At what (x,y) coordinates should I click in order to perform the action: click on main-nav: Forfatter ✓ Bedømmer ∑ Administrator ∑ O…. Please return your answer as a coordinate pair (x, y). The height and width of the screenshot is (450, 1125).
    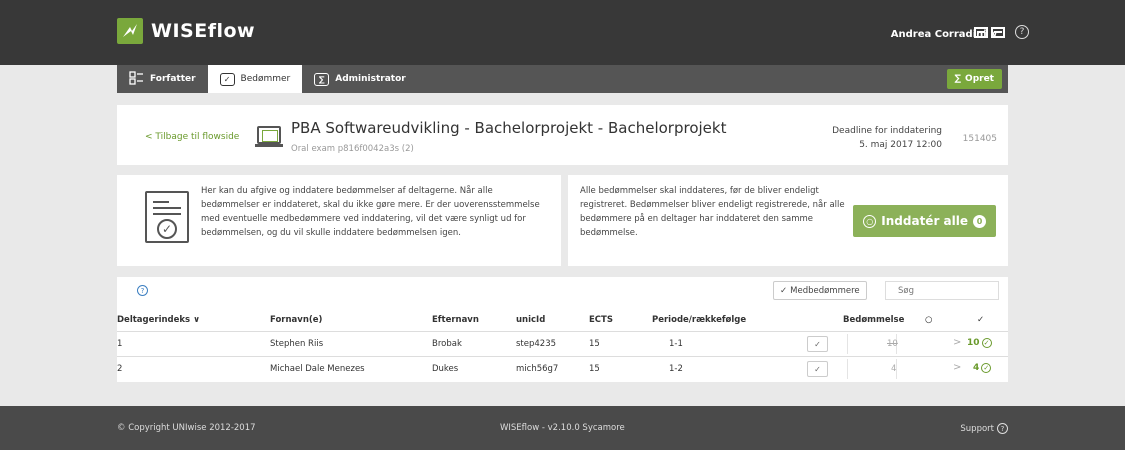
    Looking at the image, I should click on (562, 79).